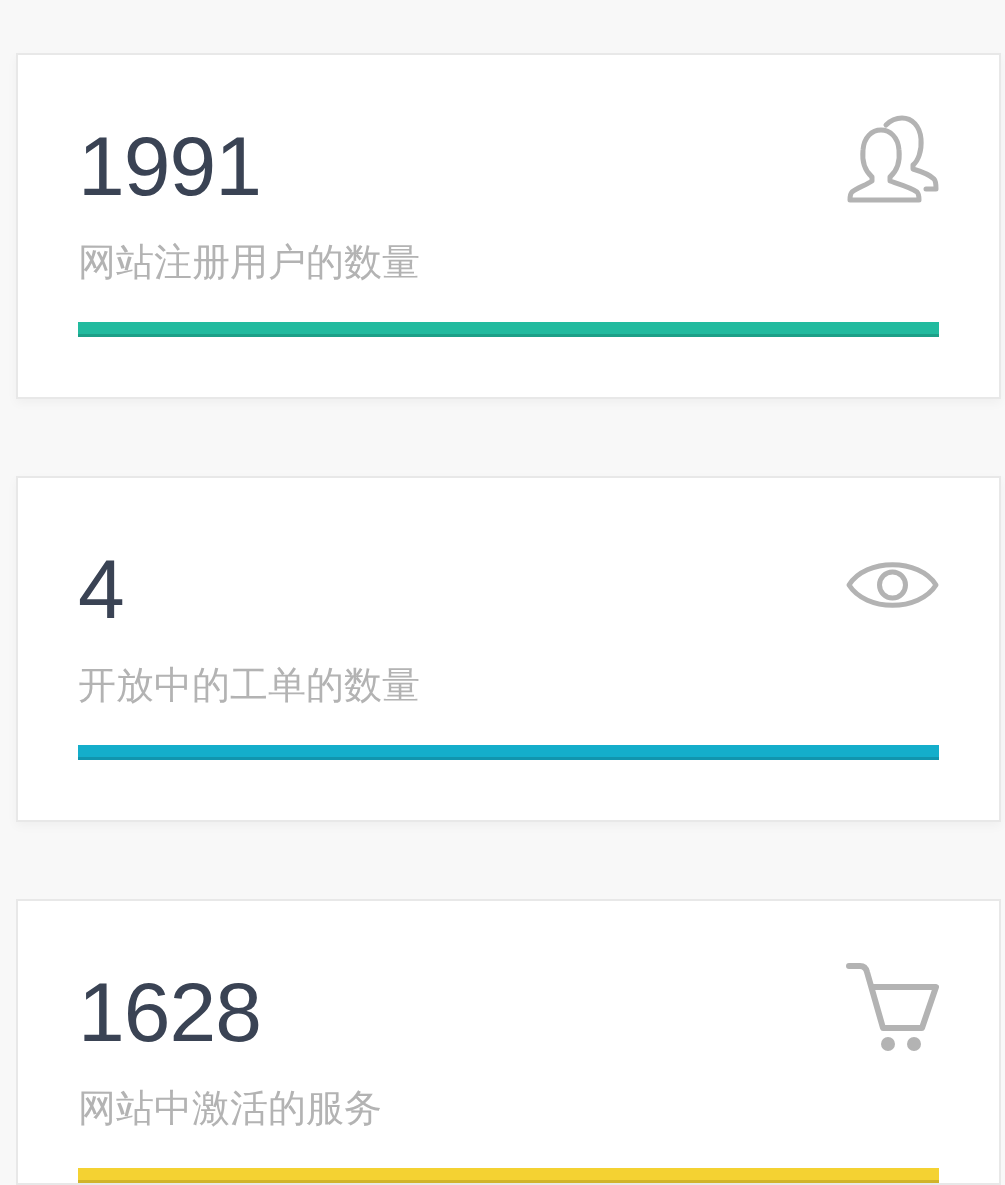  Describe the element at coordinates (249, 262) in the screenshot. I see `stat-label: 网站注册用户的数量` at that location.